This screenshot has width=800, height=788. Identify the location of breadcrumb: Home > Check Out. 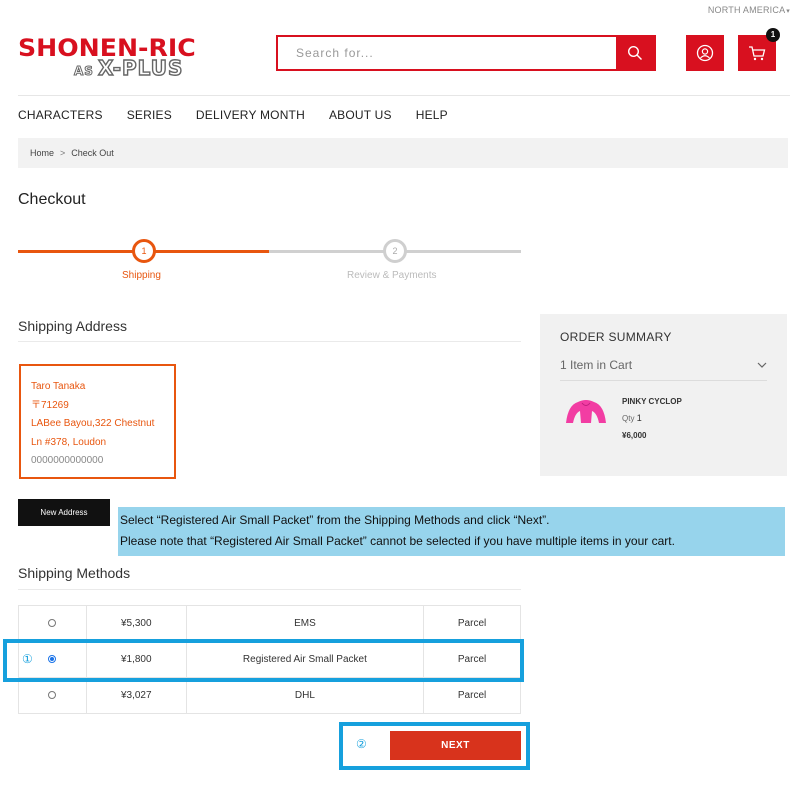
(403, 153).